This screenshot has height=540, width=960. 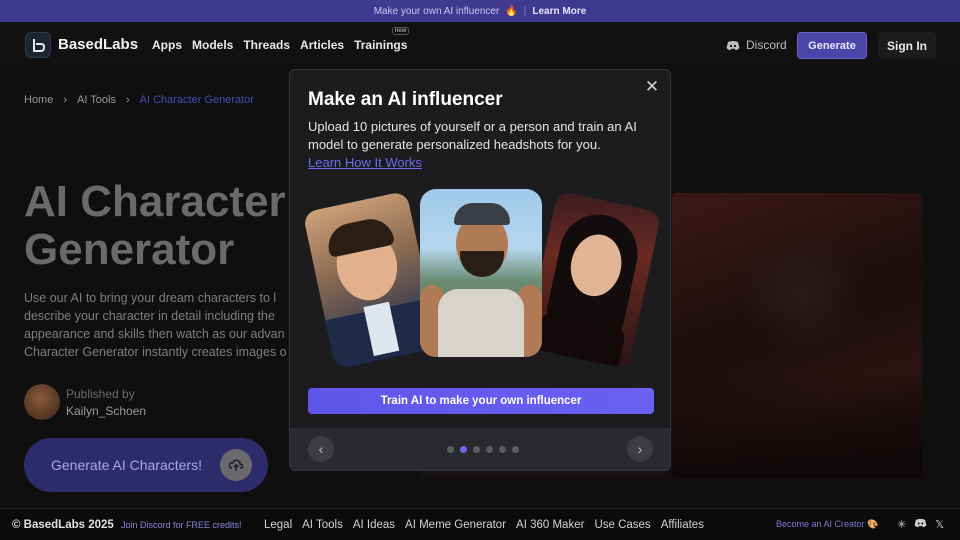 What do you see at coordinates (42, 402) in the screenshot?
I see `author-avatar` at bounding box center [42, 402].